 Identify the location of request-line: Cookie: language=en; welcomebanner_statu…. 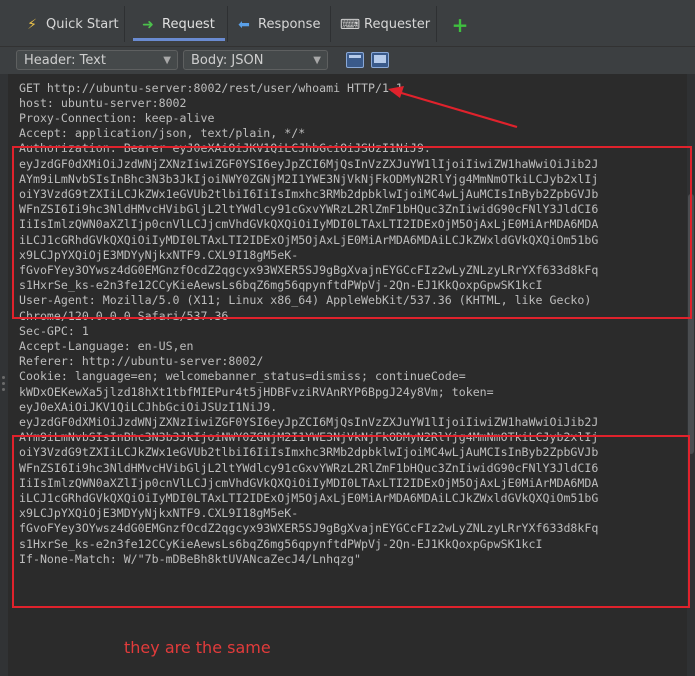
(242, 376).